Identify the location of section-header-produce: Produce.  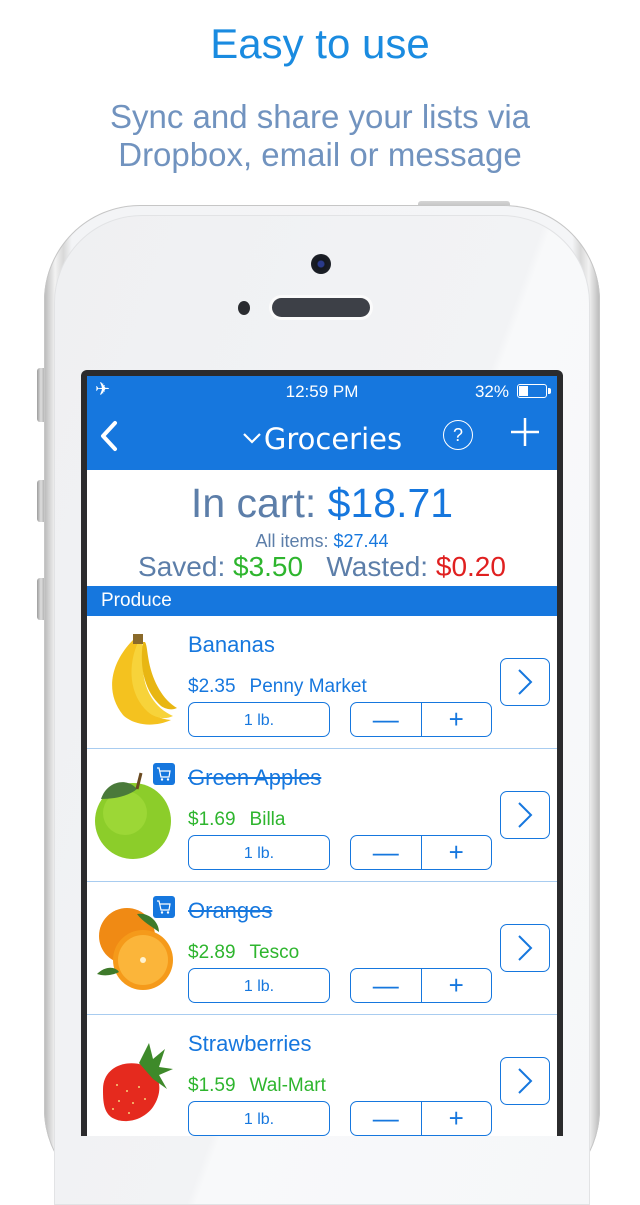
(322, 601).